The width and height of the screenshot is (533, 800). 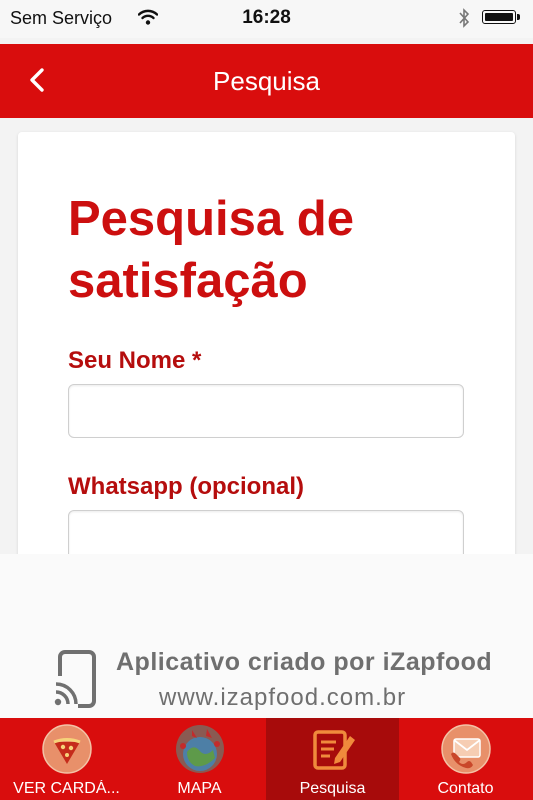 I want to click on mail-phone-icon, so click(x=466, y=749).